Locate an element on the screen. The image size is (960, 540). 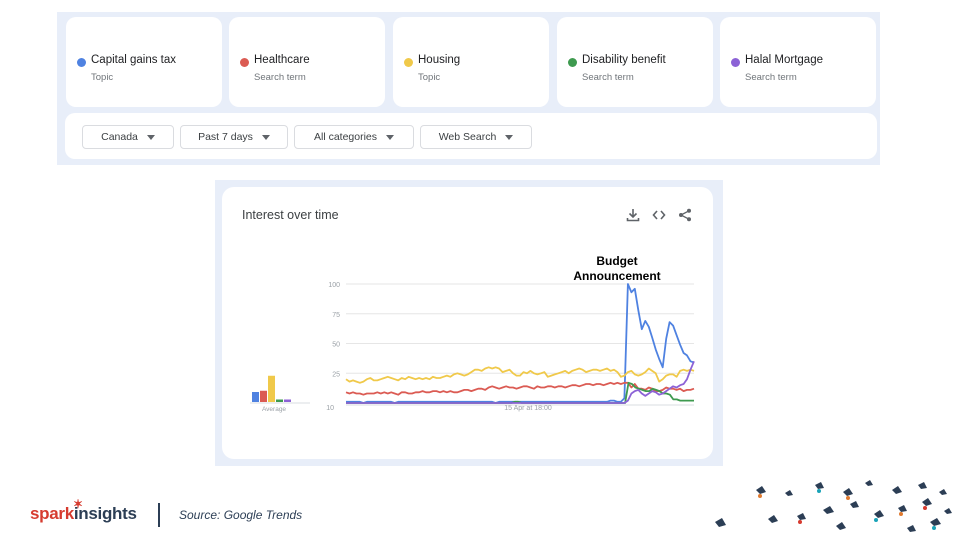
term-card-healthcare: Healthcare Search term is located at coordinates (307, 62).